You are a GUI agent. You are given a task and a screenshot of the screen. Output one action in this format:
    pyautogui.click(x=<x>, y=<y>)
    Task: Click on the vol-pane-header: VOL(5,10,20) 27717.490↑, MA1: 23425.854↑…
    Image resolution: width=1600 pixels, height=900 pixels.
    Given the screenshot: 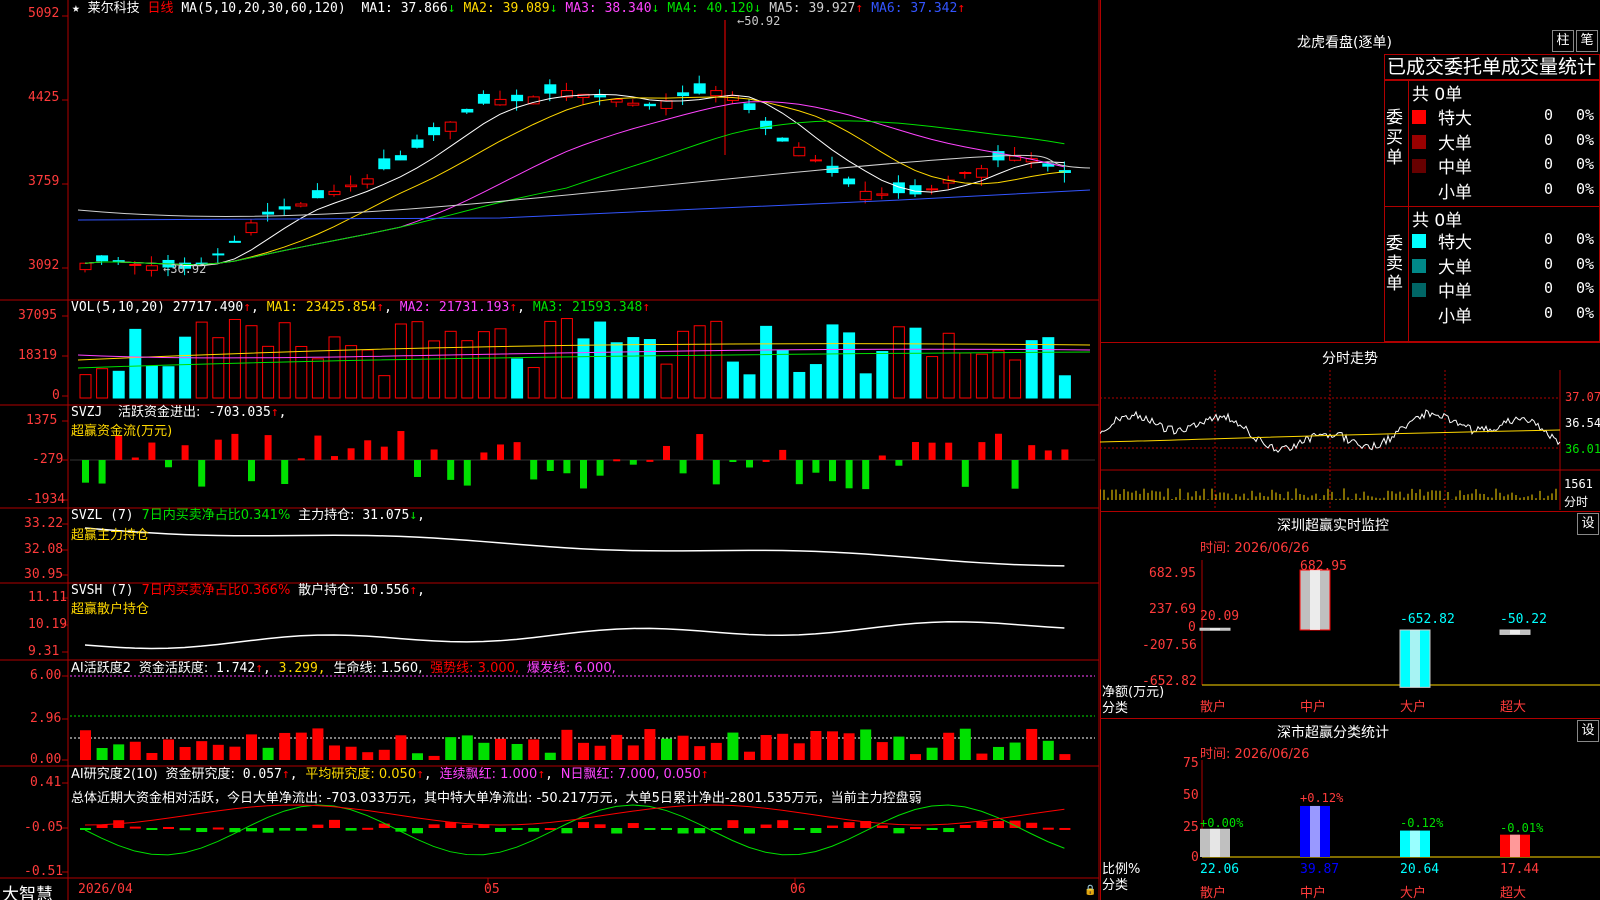 What is the action you would take?
    pyautogui.click(x=361, y=307)
    